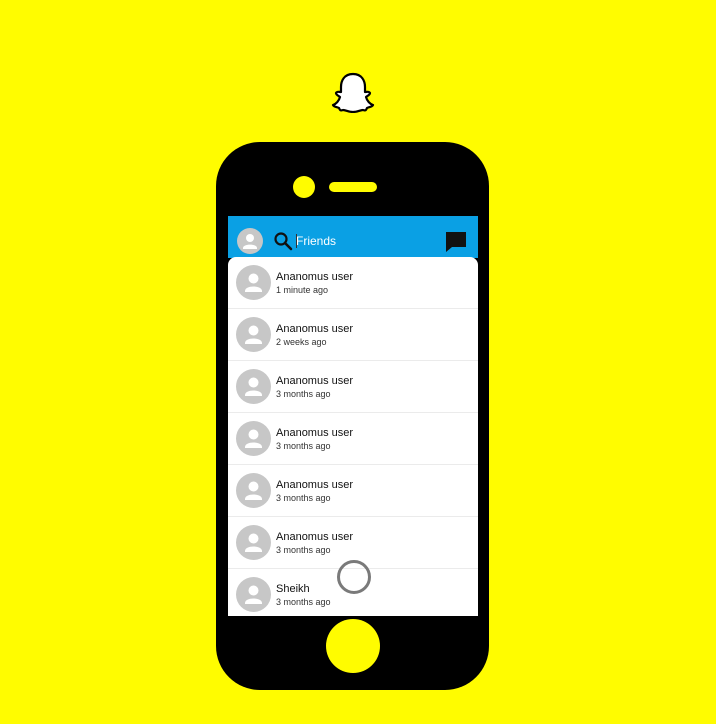  Describe the element at coordinates (296, 241) in the screenshot. I see `text-cursor` at that location.